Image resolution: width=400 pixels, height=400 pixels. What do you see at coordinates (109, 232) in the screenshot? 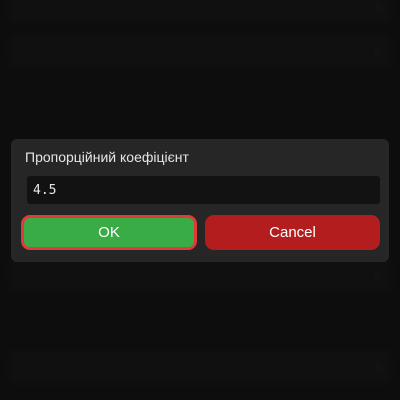
I see `ok-button: OK` at bounding box center [109, 232].